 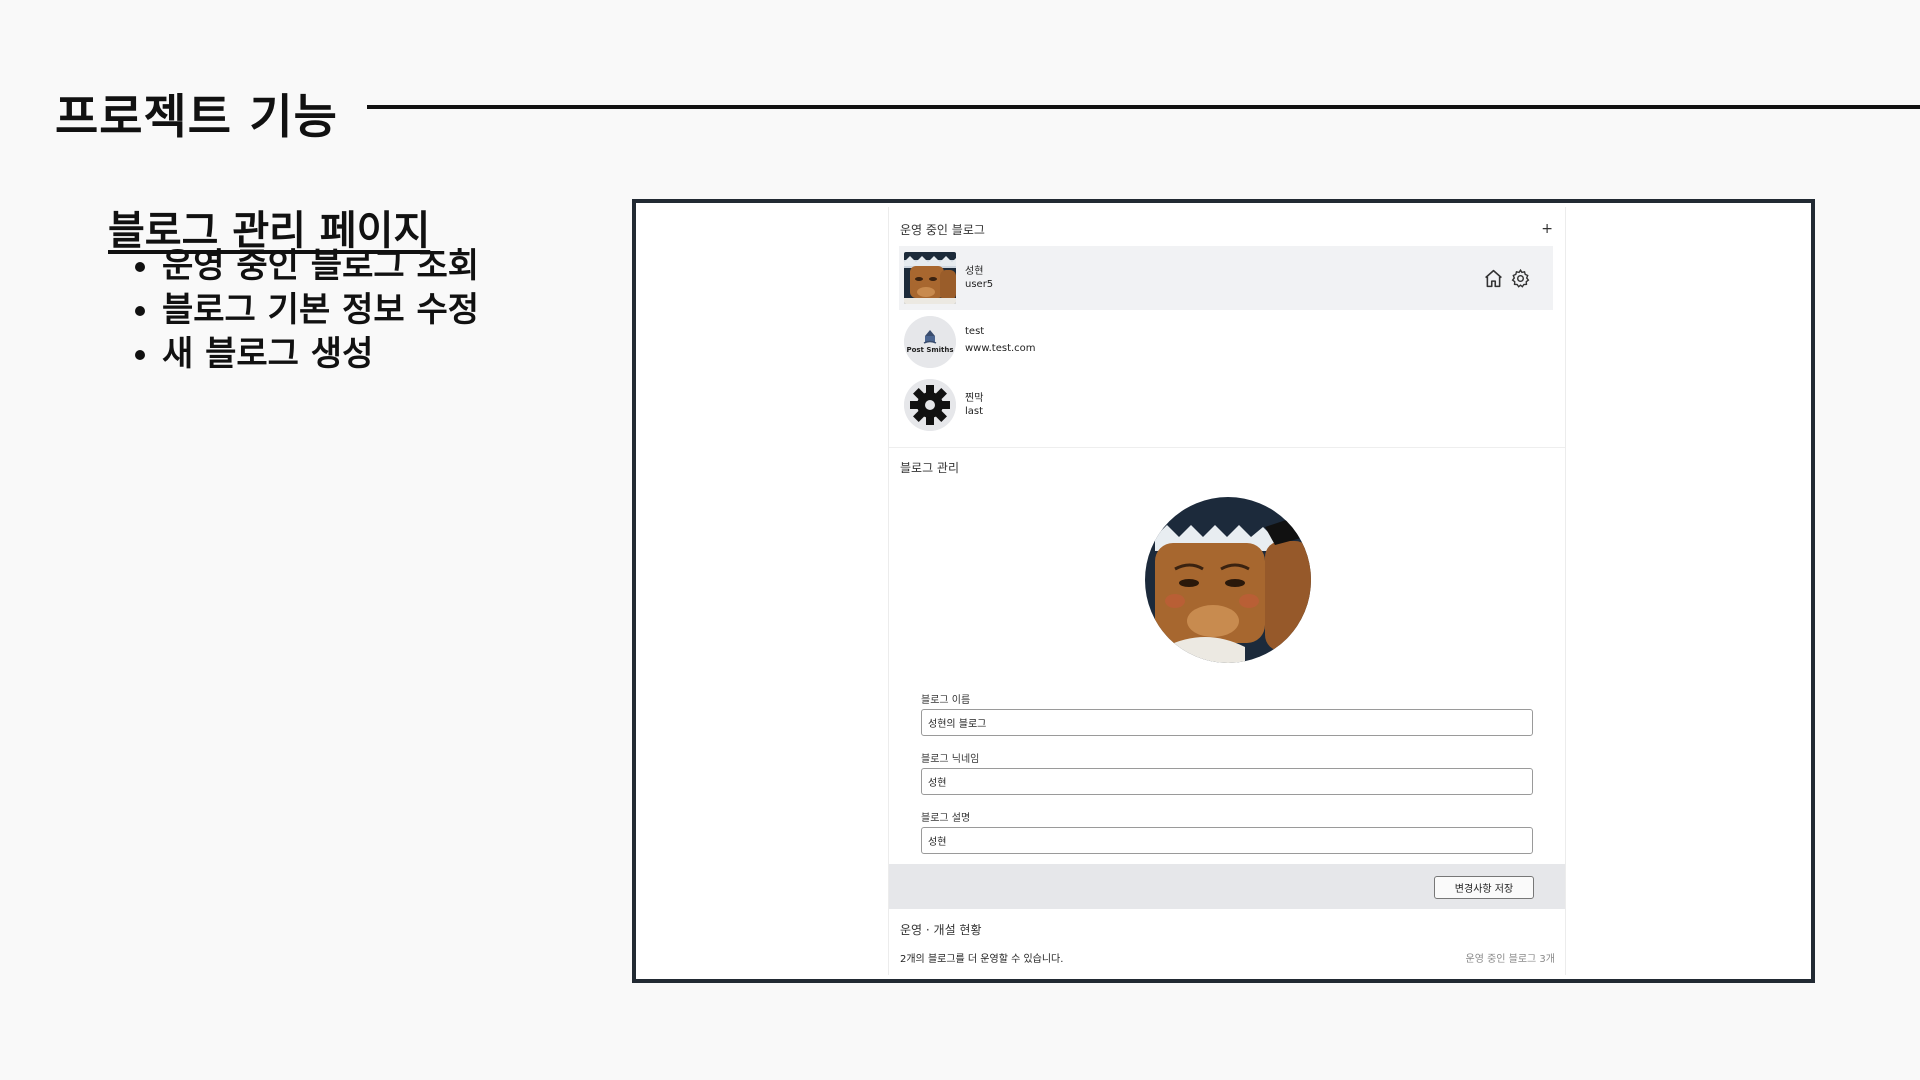 What do you see at coordinates (929, 350) in the screenshot?
I see `logo-text: Post Smiths` at bounding box center [929, 350].